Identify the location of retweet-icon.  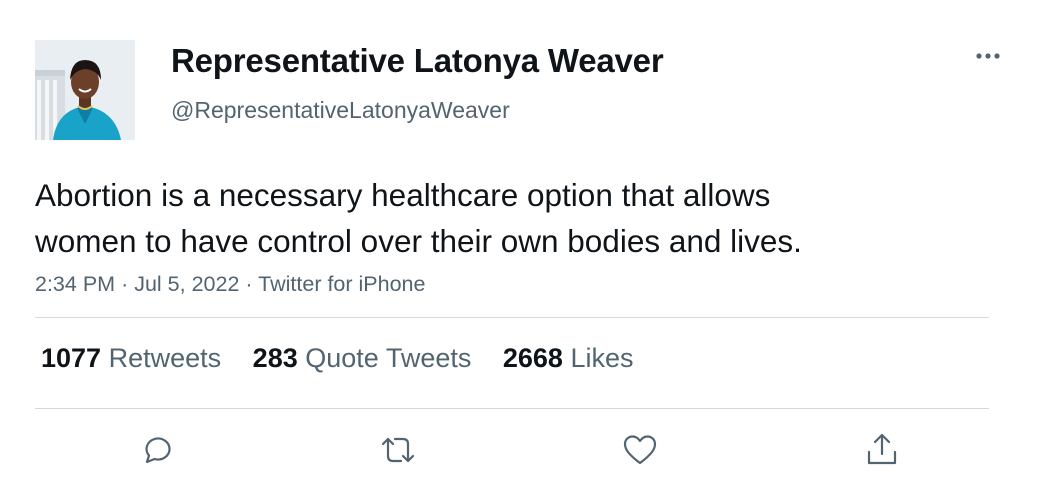
(398, 450).